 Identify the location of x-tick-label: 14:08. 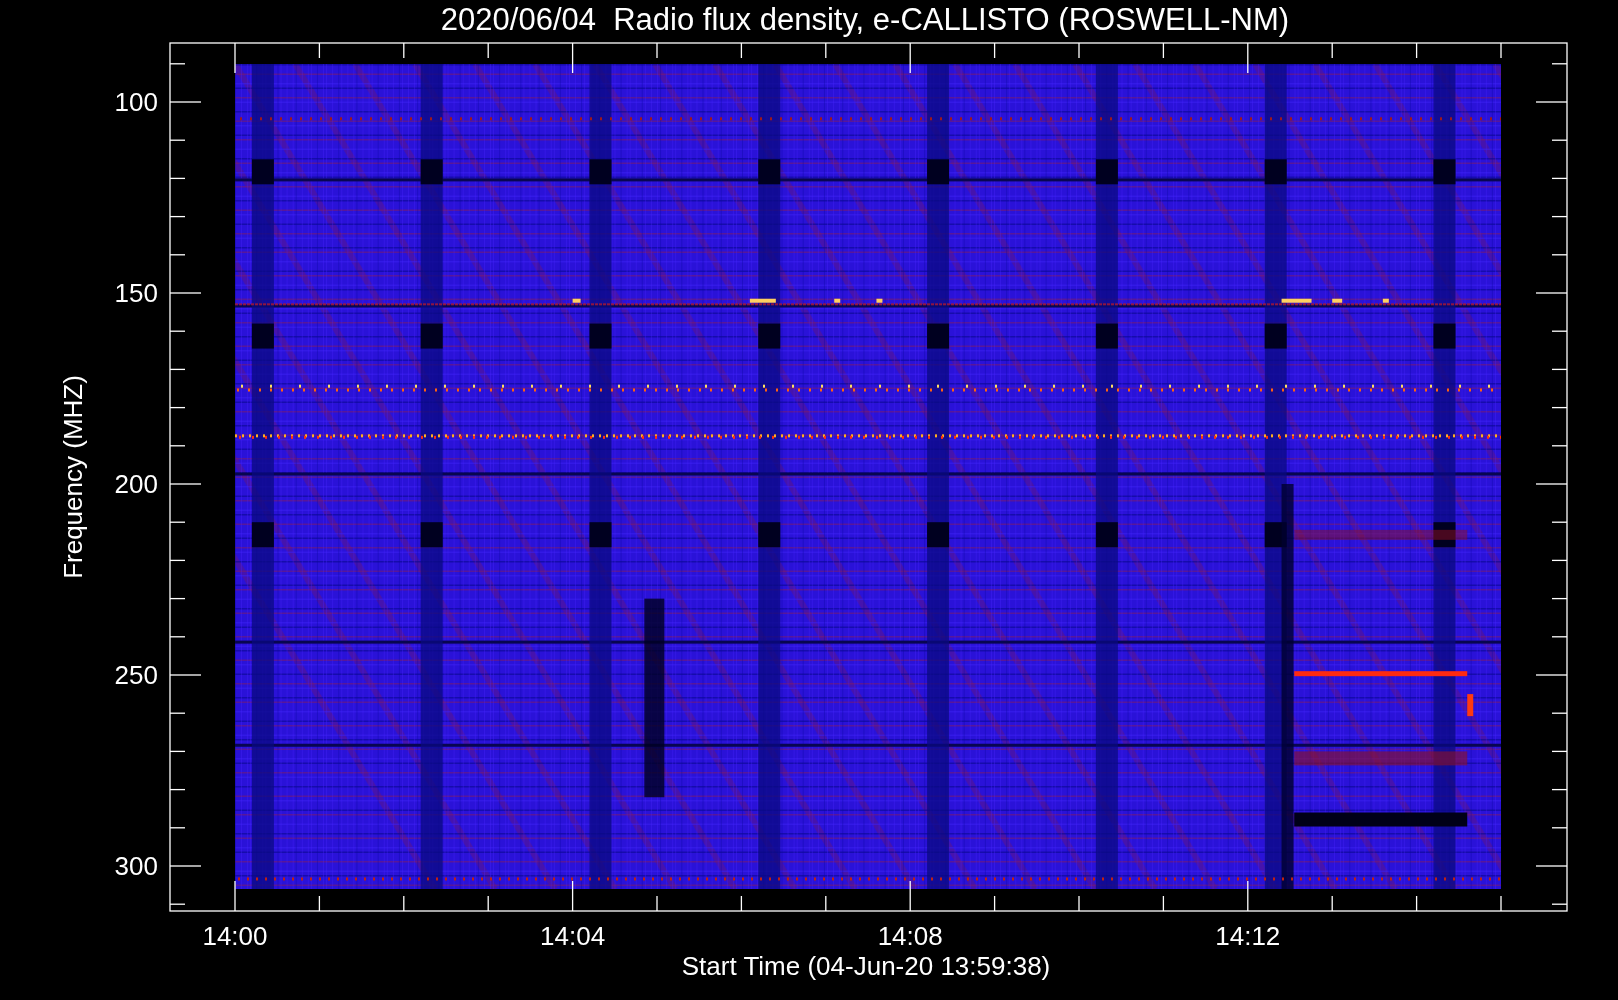
(910, 936).